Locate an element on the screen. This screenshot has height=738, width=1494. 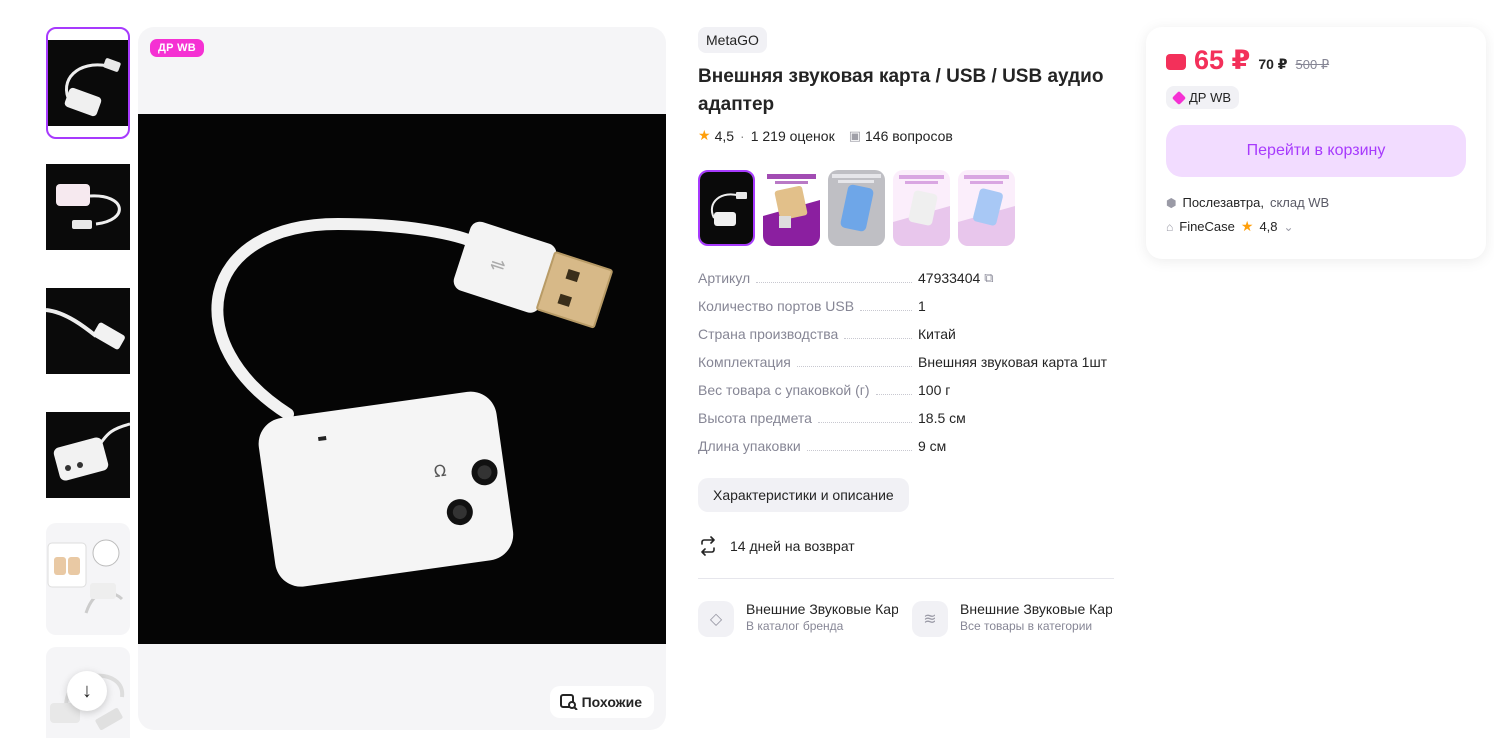
tag-icon: ◇ is located at coordinates (716, 619).